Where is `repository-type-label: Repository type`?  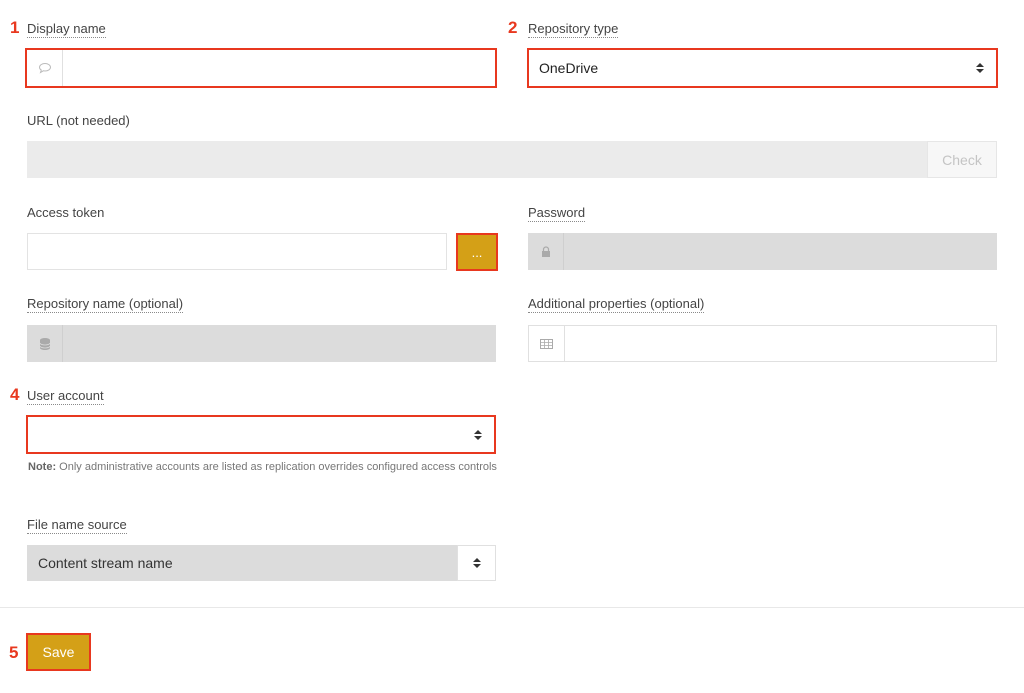 repository-type-label: Repository type is located at coordinates (573, 29).